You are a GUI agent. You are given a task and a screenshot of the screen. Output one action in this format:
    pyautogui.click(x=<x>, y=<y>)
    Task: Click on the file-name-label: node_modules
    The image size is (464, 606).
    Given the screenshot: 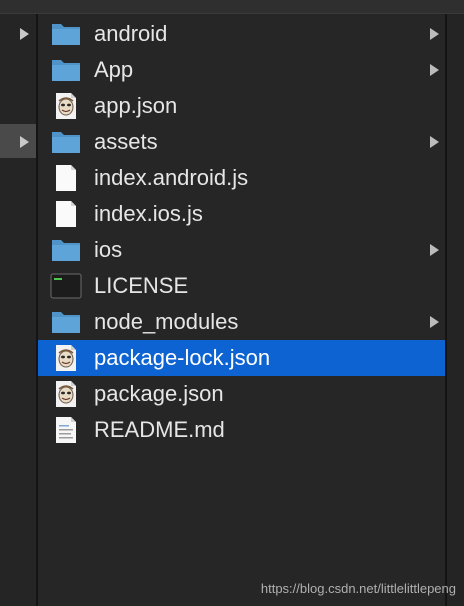 What is the action you would take?
    pyautogui.click(x=166, y=321)
    